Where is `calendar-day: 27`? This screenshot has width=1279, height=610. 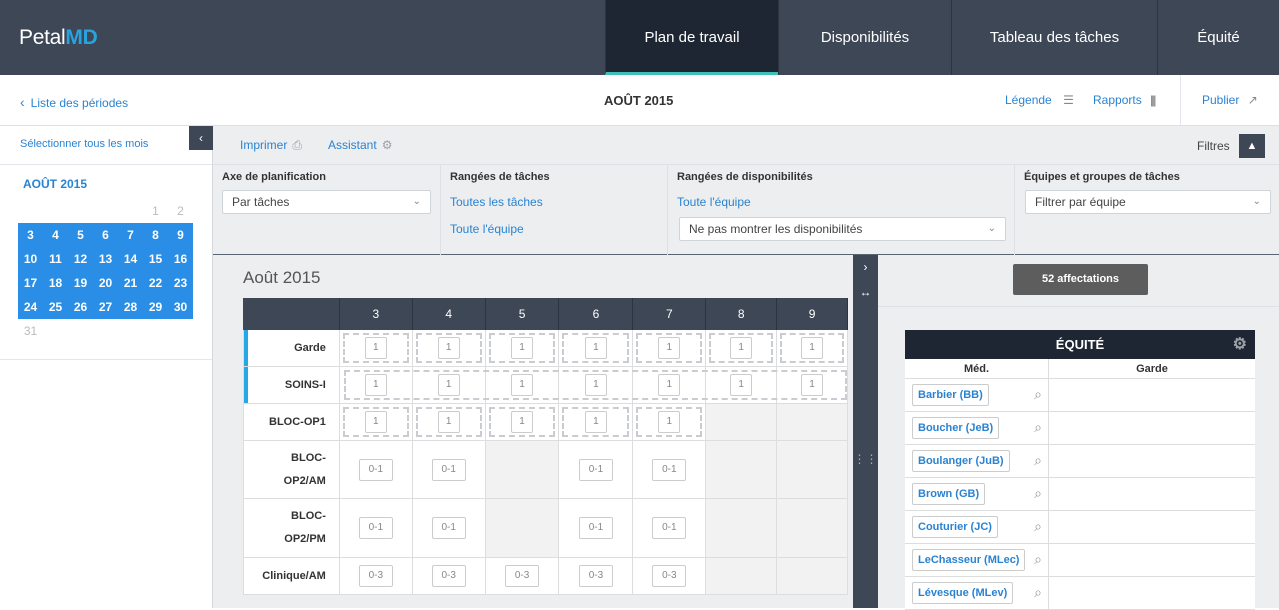 calendar-day: 27 is located at coordinates (105, 307).